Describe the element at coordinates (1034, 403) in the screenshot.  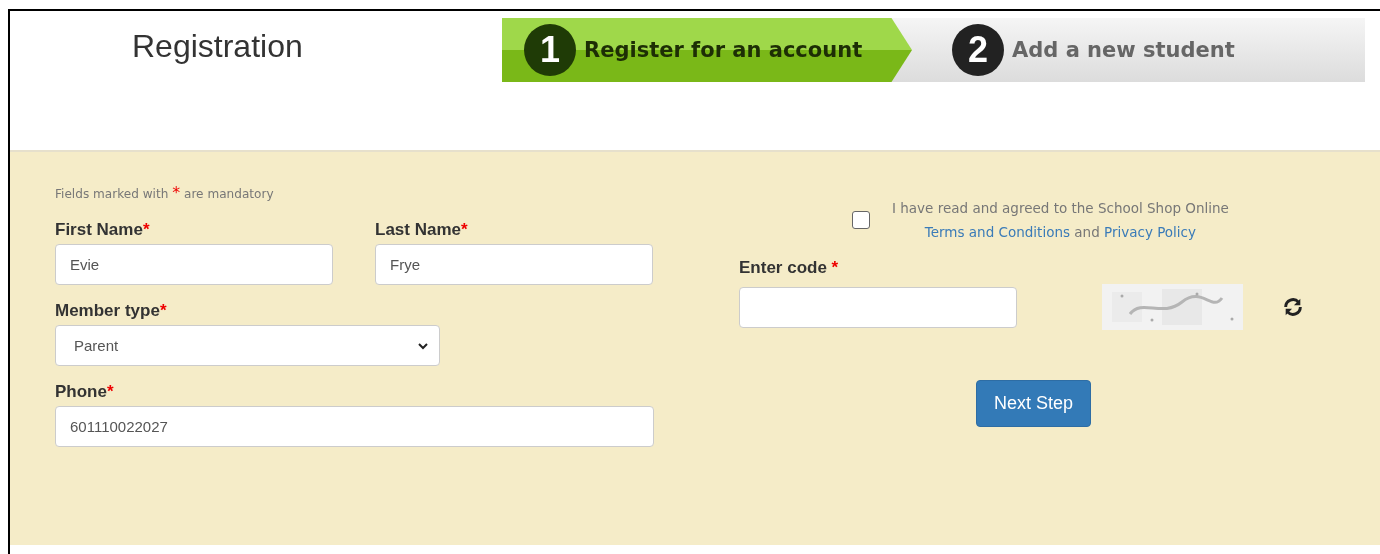
I see `next-step-button: Next Step` at that location.